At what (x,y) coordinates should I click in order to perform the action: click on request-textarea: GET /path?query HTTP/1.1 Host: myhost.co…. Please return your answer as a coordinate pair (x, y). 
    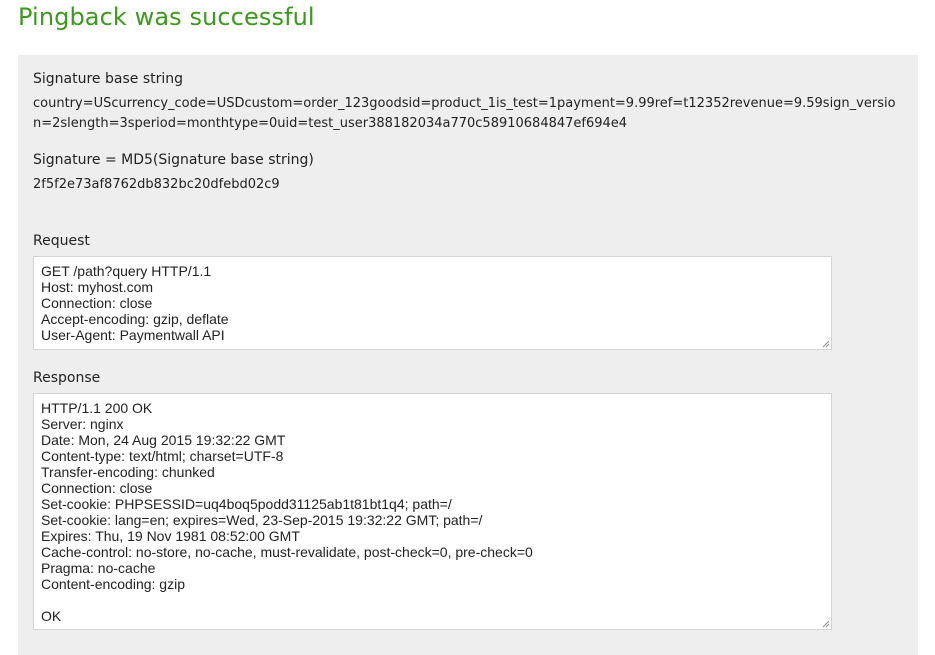
    Looking at the image, I should click on (432, 303).